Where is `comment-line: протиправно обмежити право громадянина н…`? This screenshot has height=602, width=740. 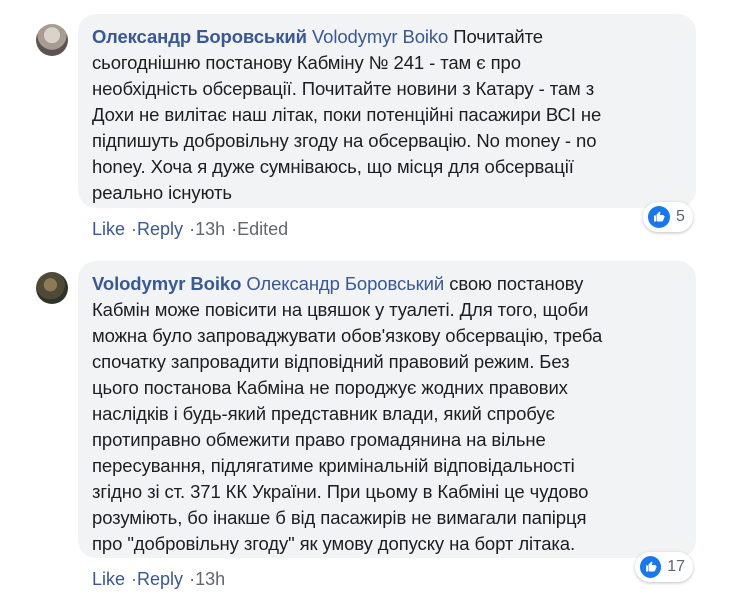 comment-line: протиправно обмежити право громадянина н… is located at coordinates (319, 439).